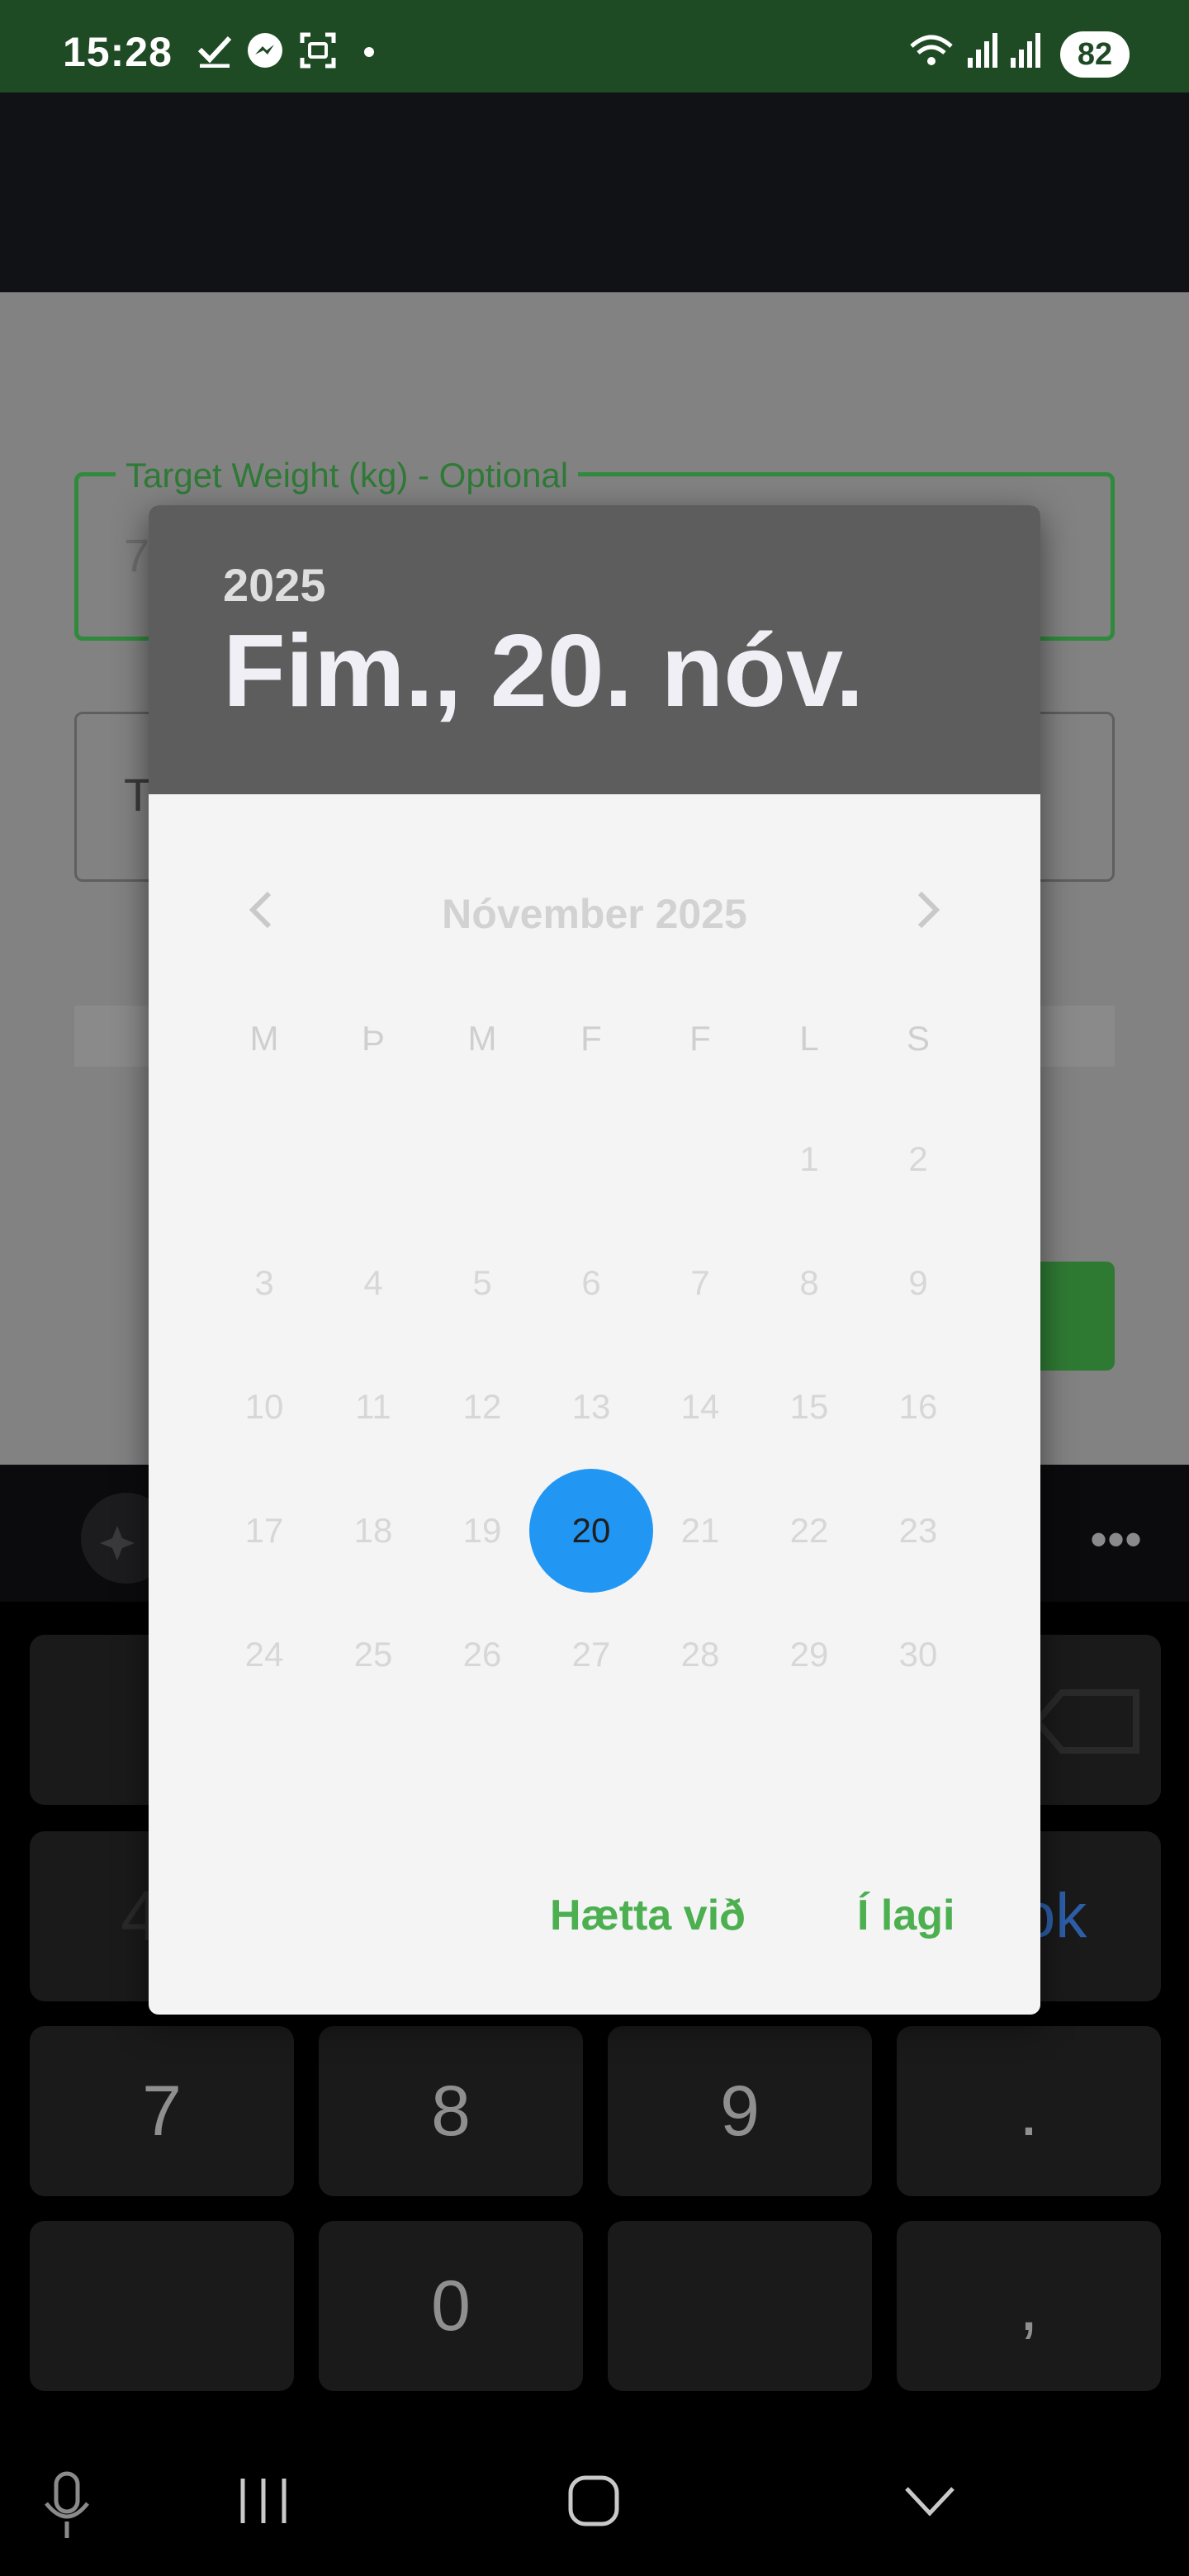  I want to click on home-icon, so click(593, 2501).